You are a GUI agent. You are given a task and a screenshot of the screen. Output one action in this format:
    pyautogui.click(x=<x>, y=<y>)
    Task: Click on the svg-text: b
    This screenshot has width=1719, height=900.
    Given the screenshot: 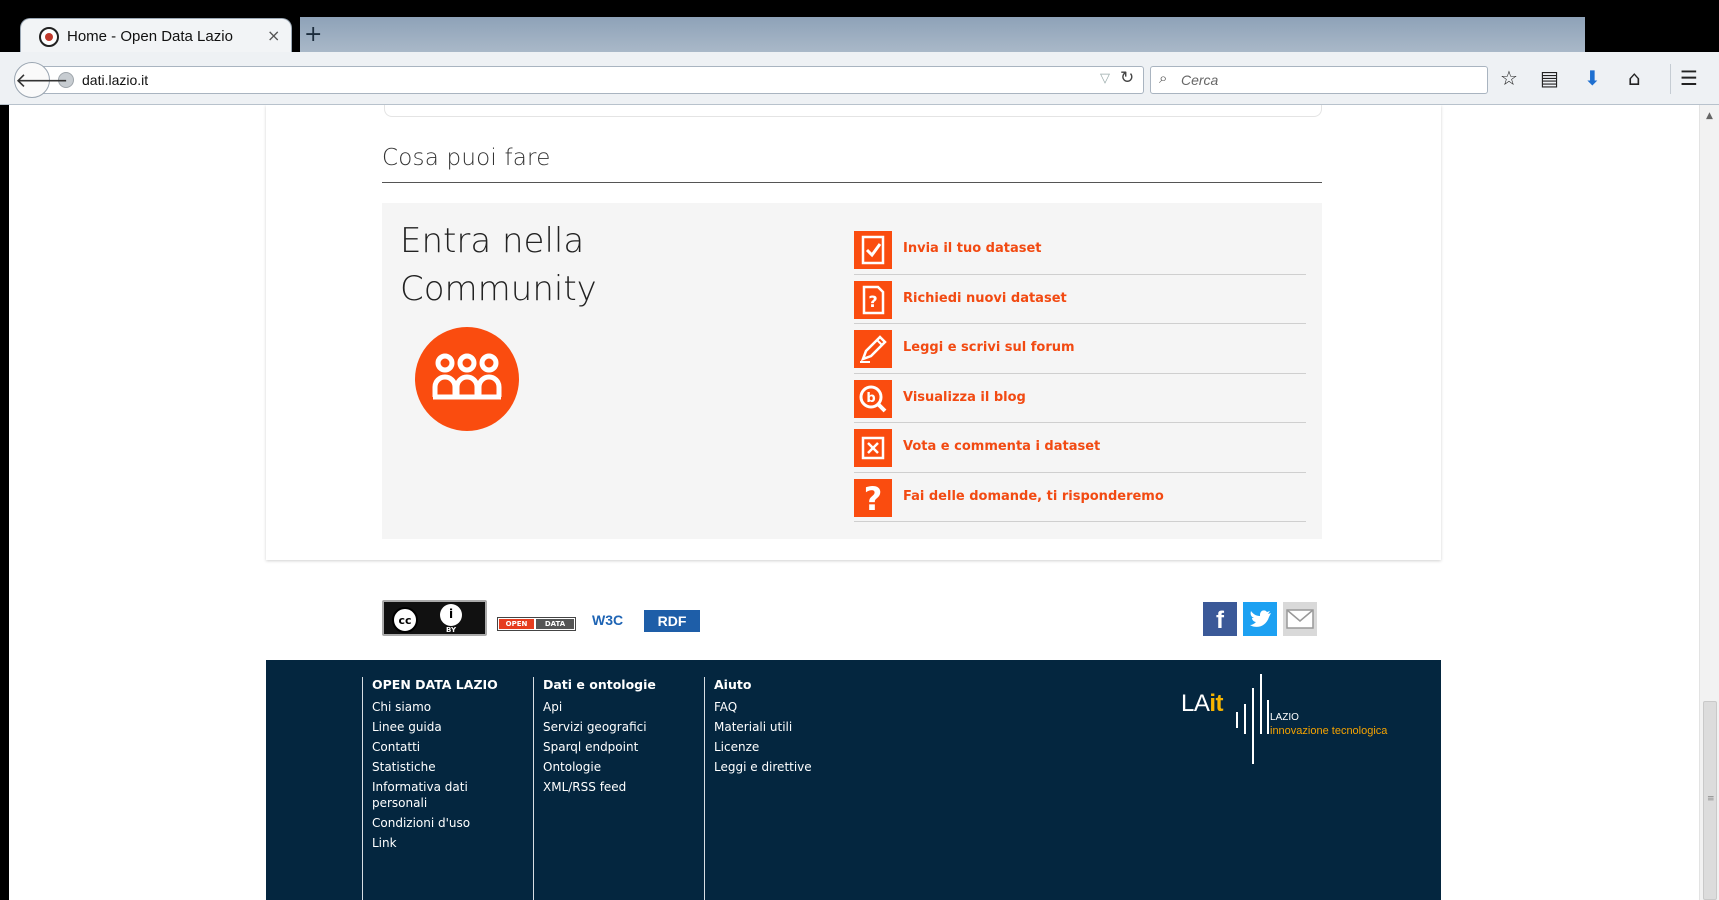 What is the action you would take?
    pyautogui.click(x=870, y=398)
    